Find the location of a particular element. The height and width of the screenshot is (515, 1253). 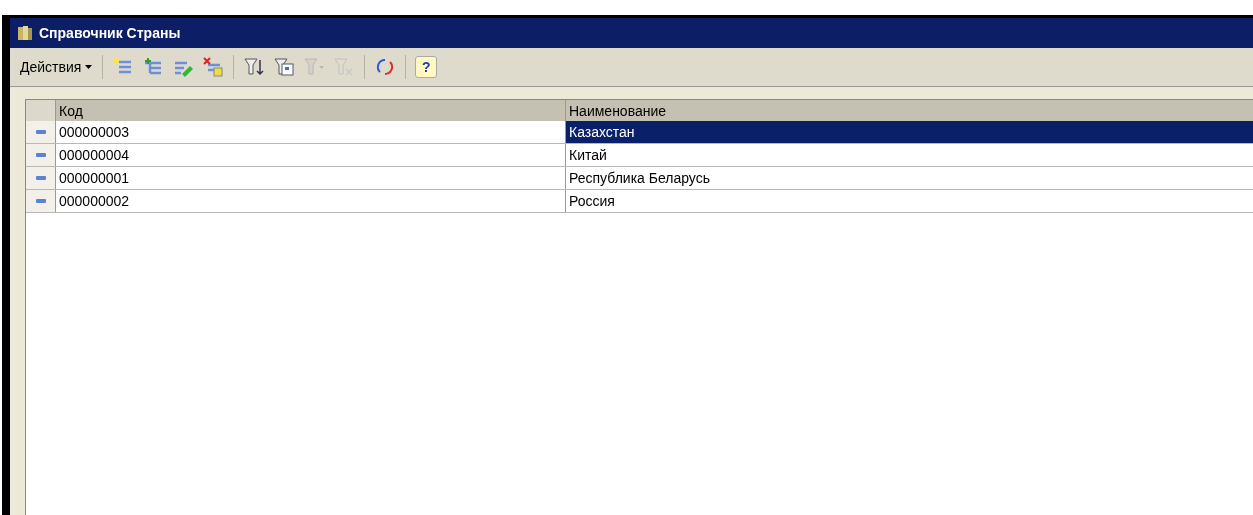

actions-menu-button: Действия is located at coordinates (56, 67).